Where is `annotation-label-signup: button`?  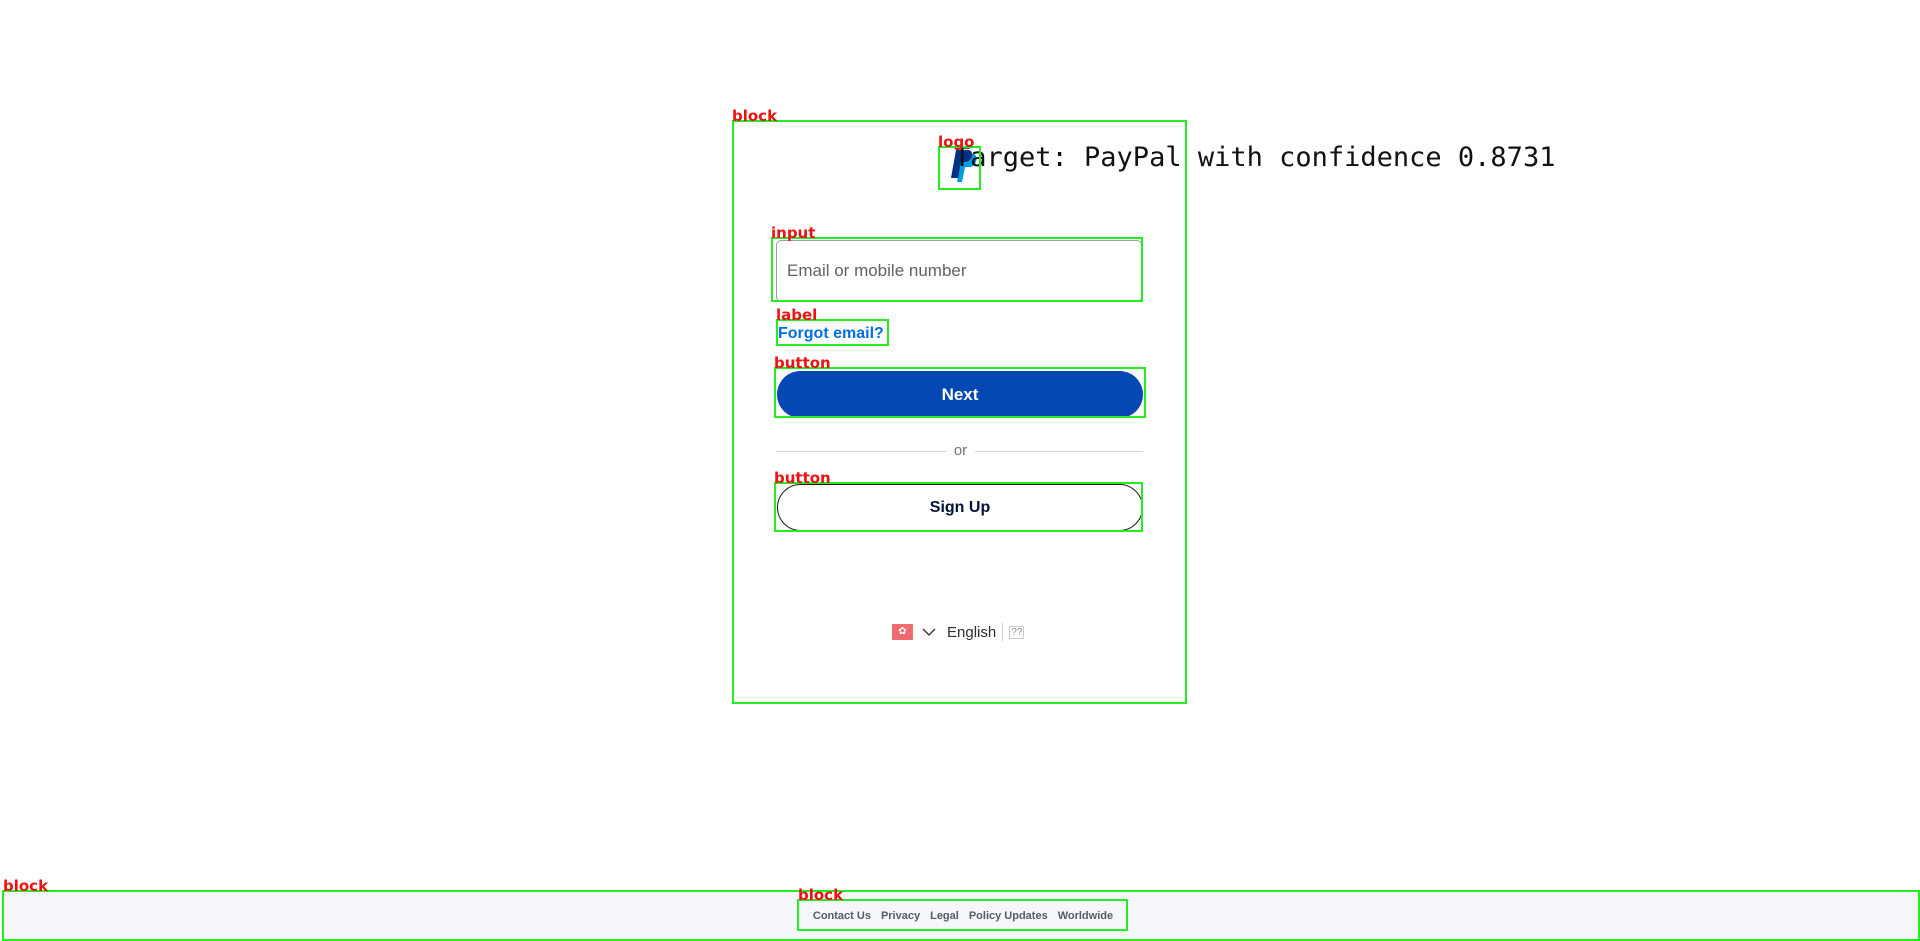 annotation-label-signup: button is located at coordinates (802, 478).